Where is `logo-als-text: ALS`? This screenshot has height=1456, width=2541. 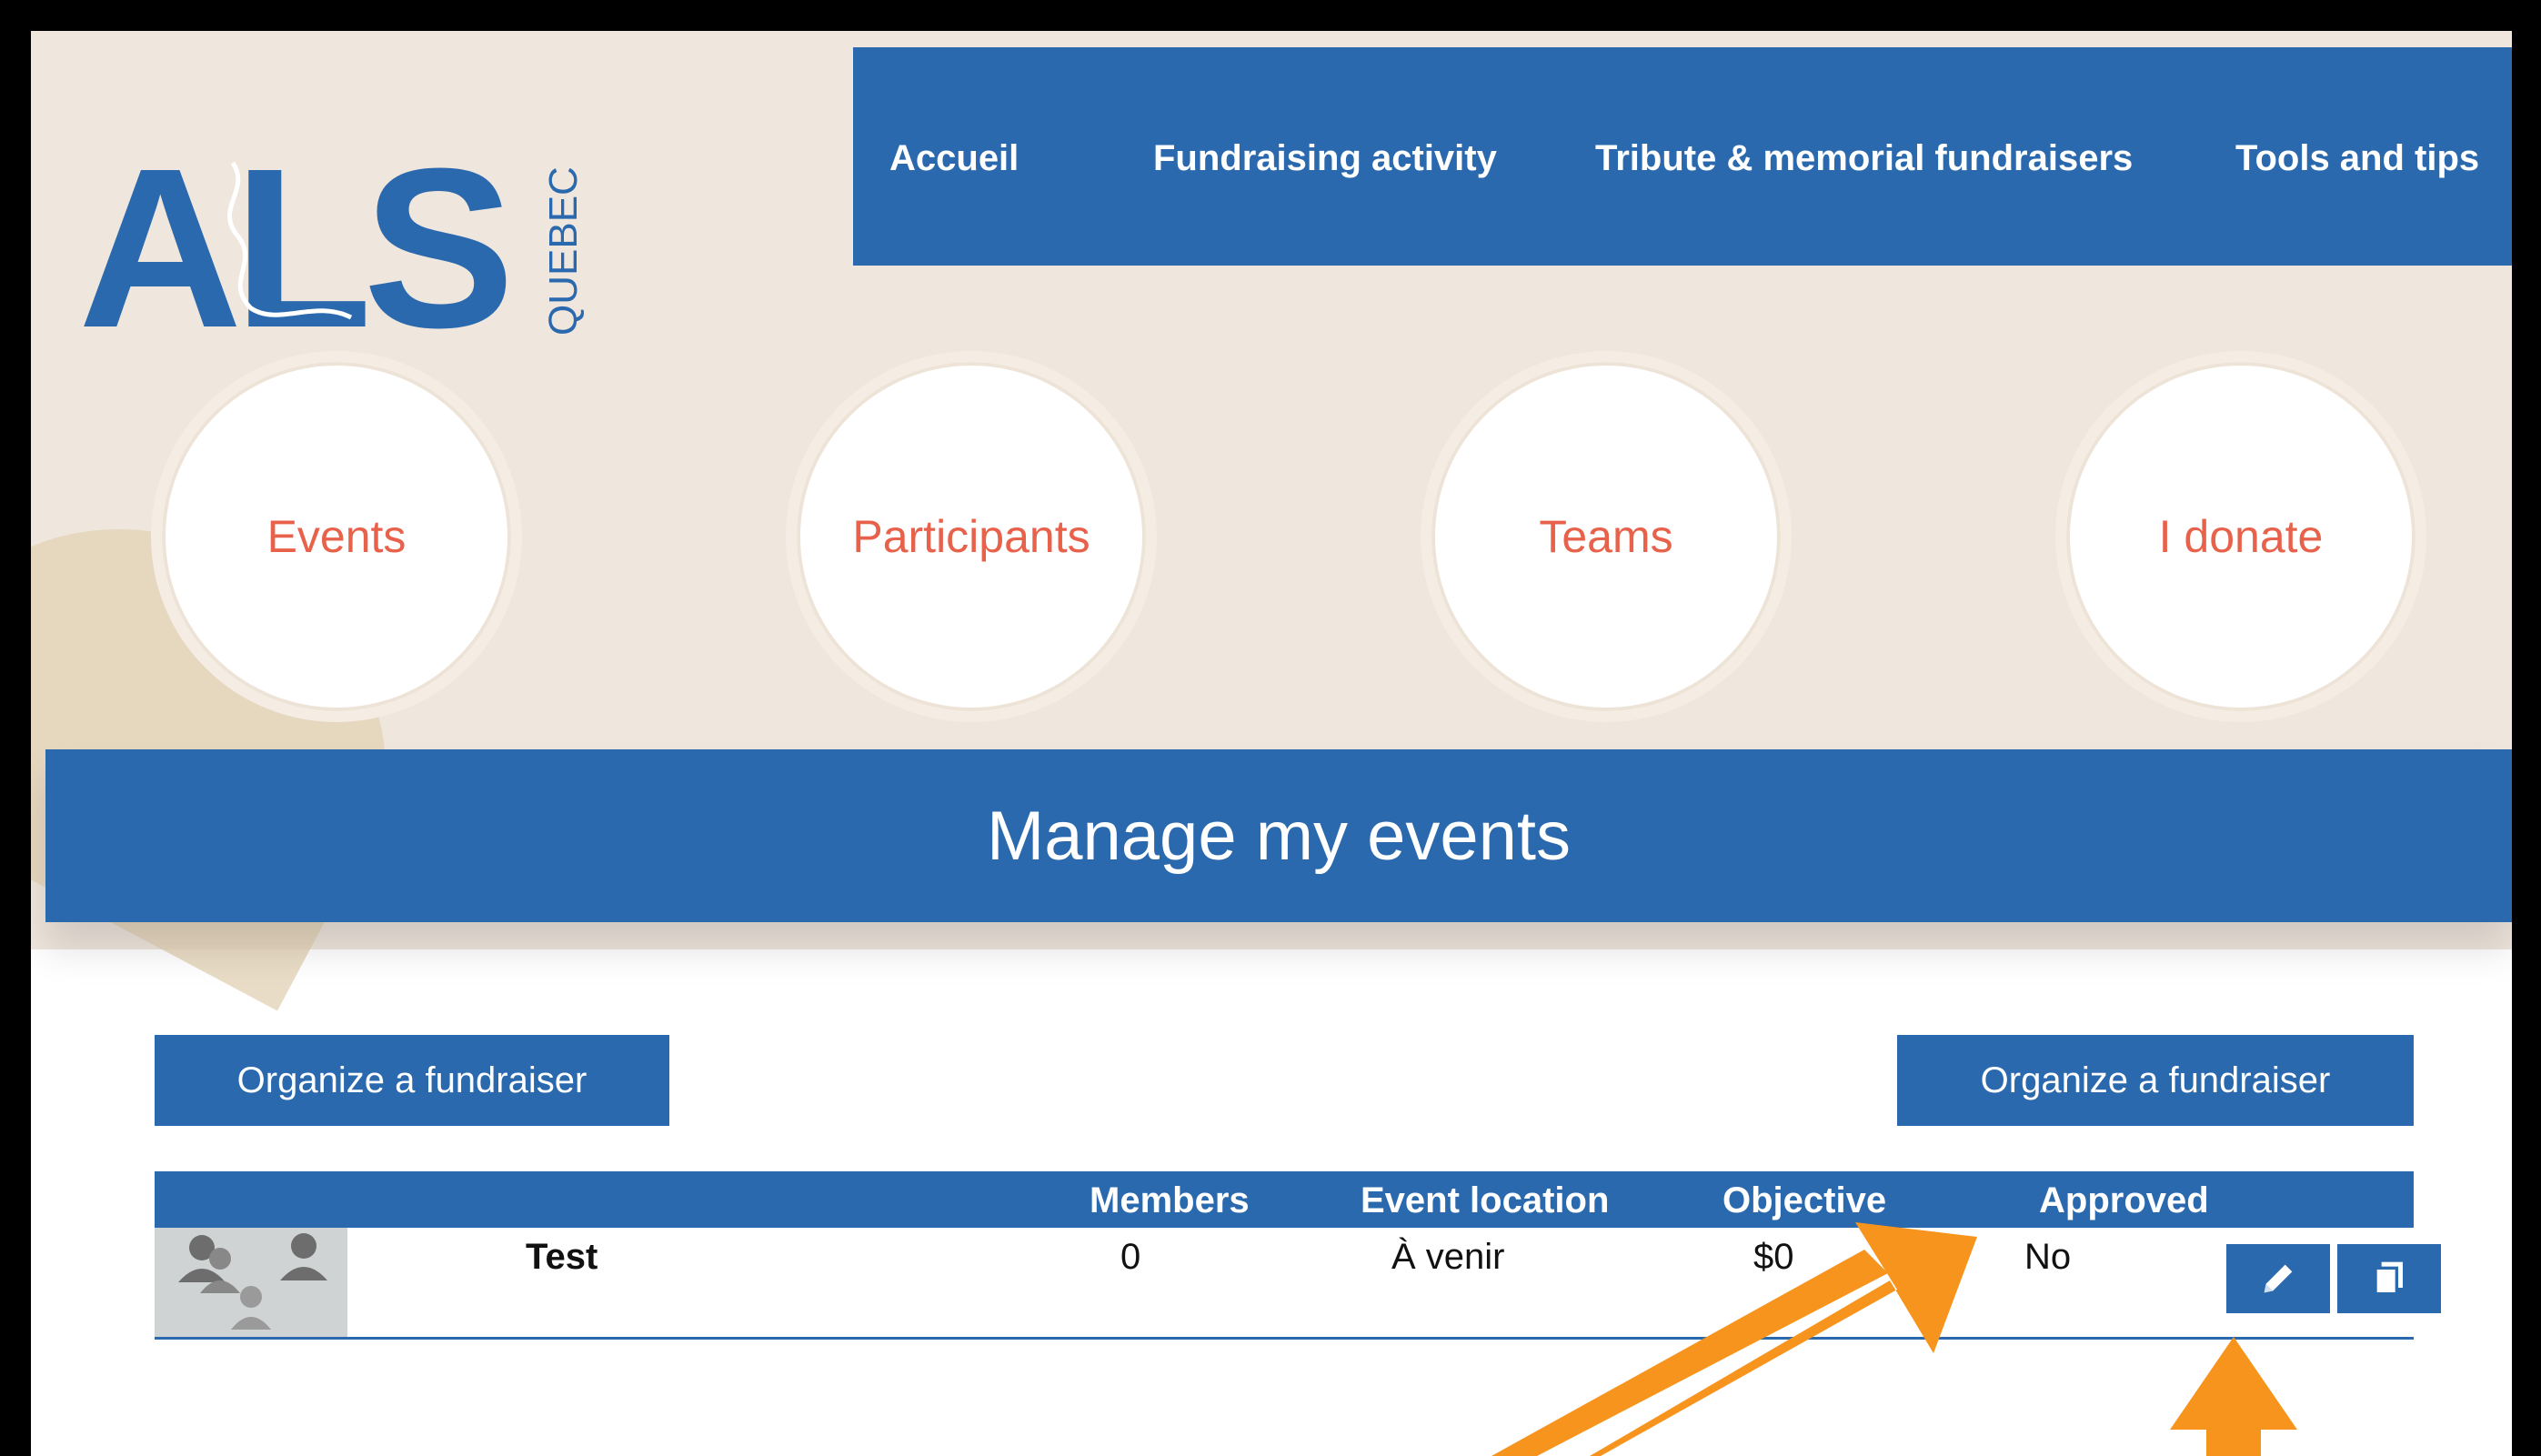
logo-als-text: ALS is located at coordinates (292, 240).